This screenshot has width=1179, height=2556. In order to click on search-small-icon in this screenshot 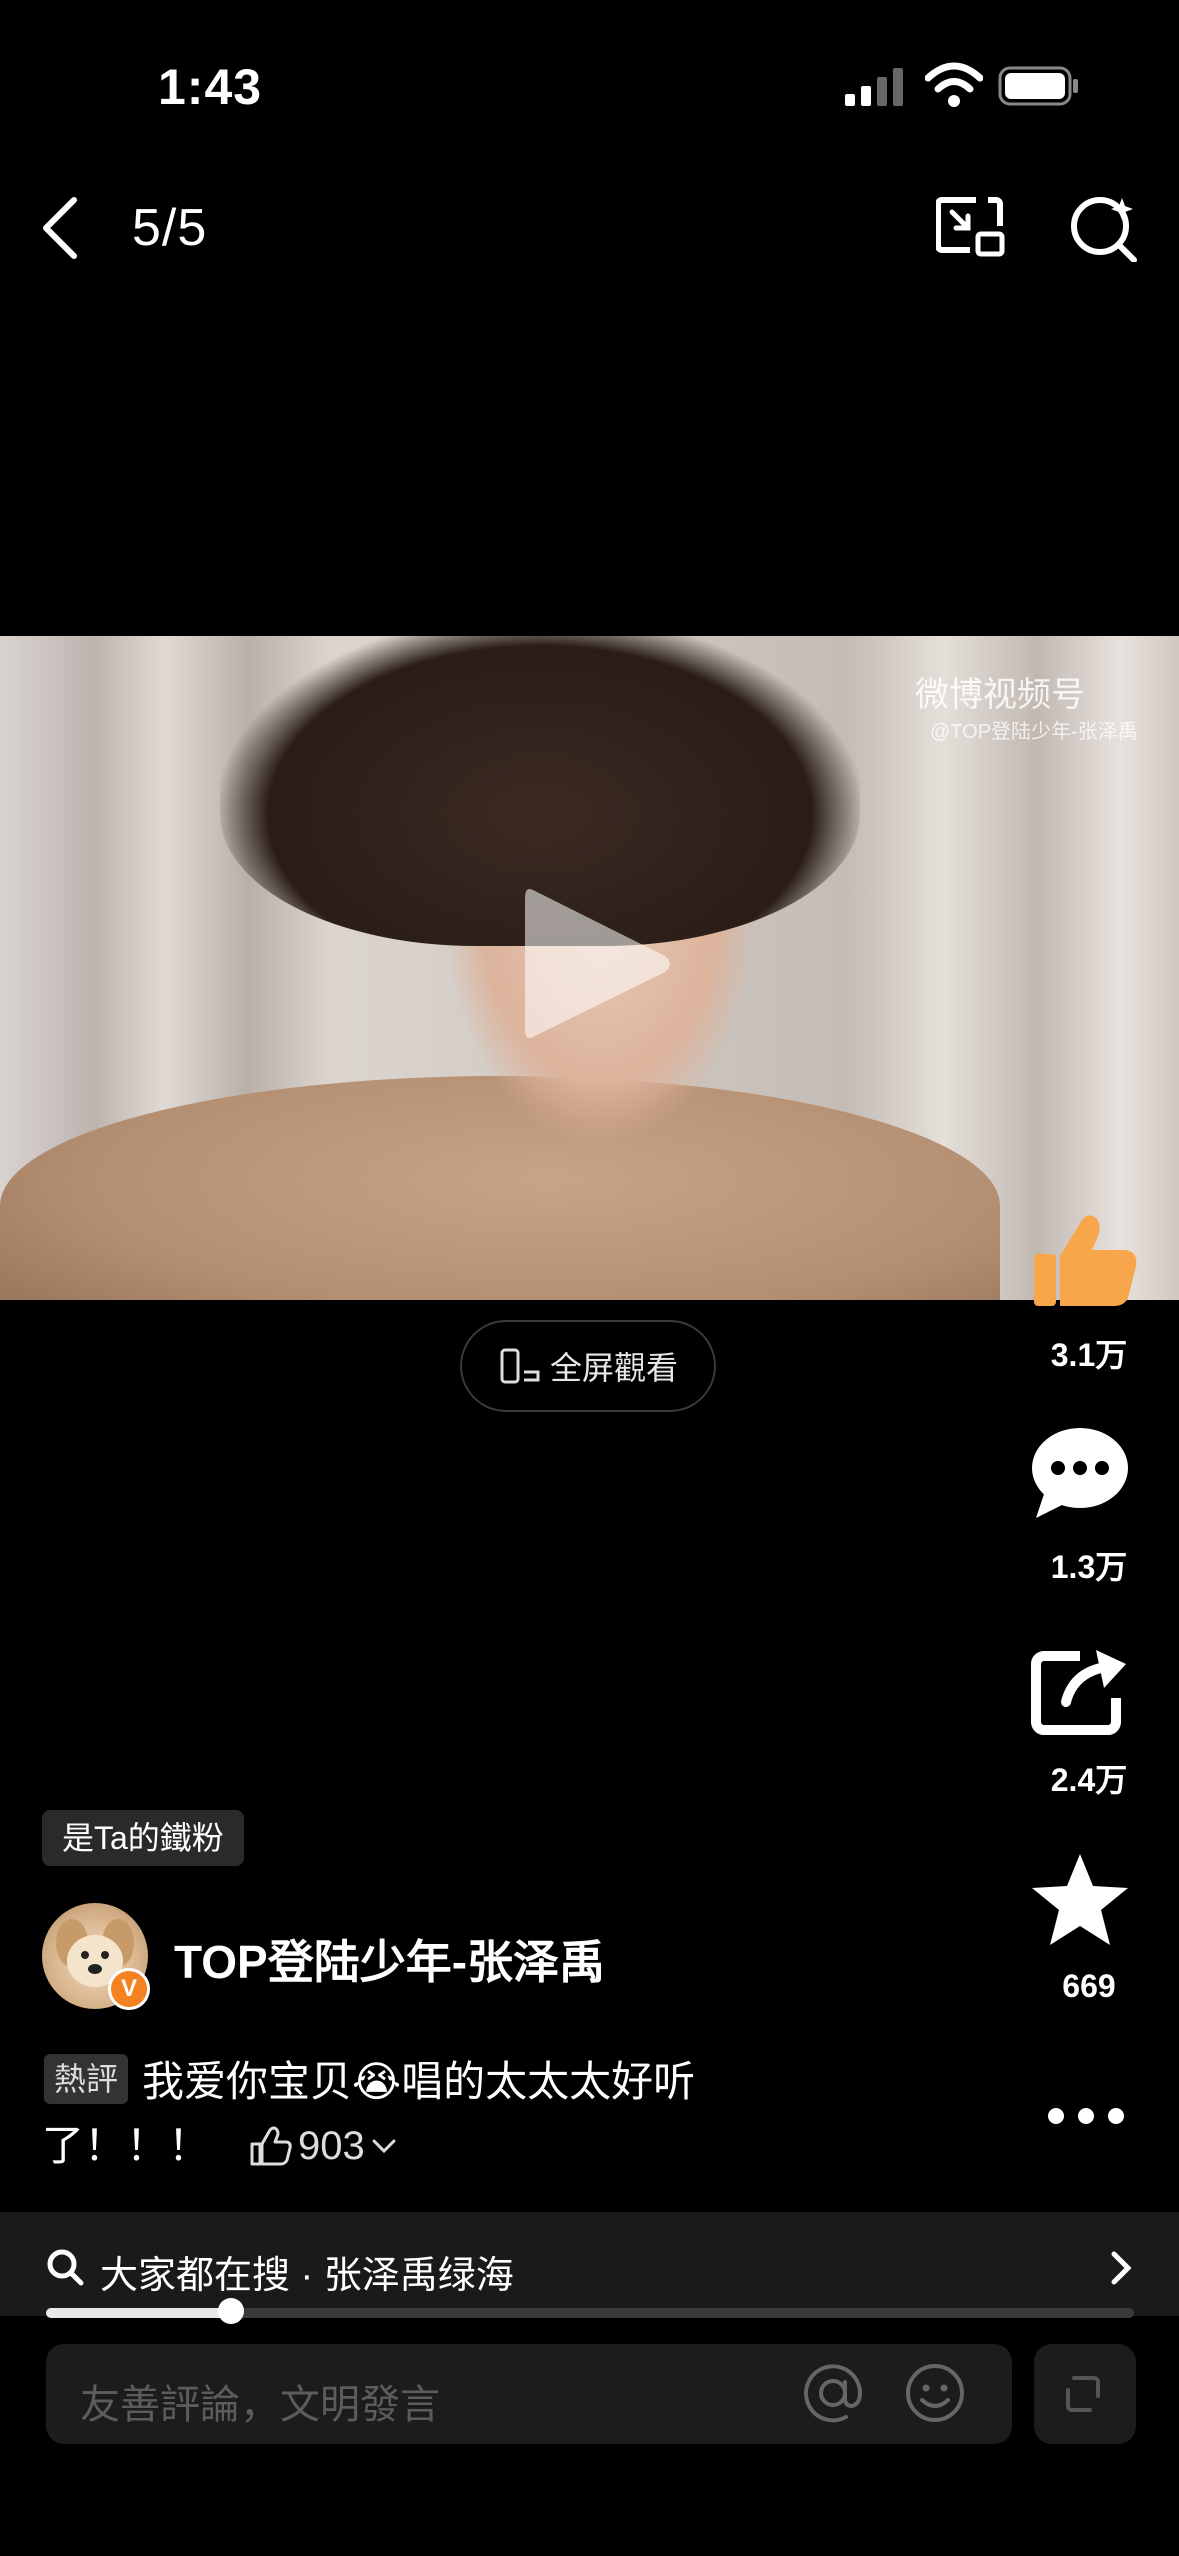, I will do `click(65, 2267)`.